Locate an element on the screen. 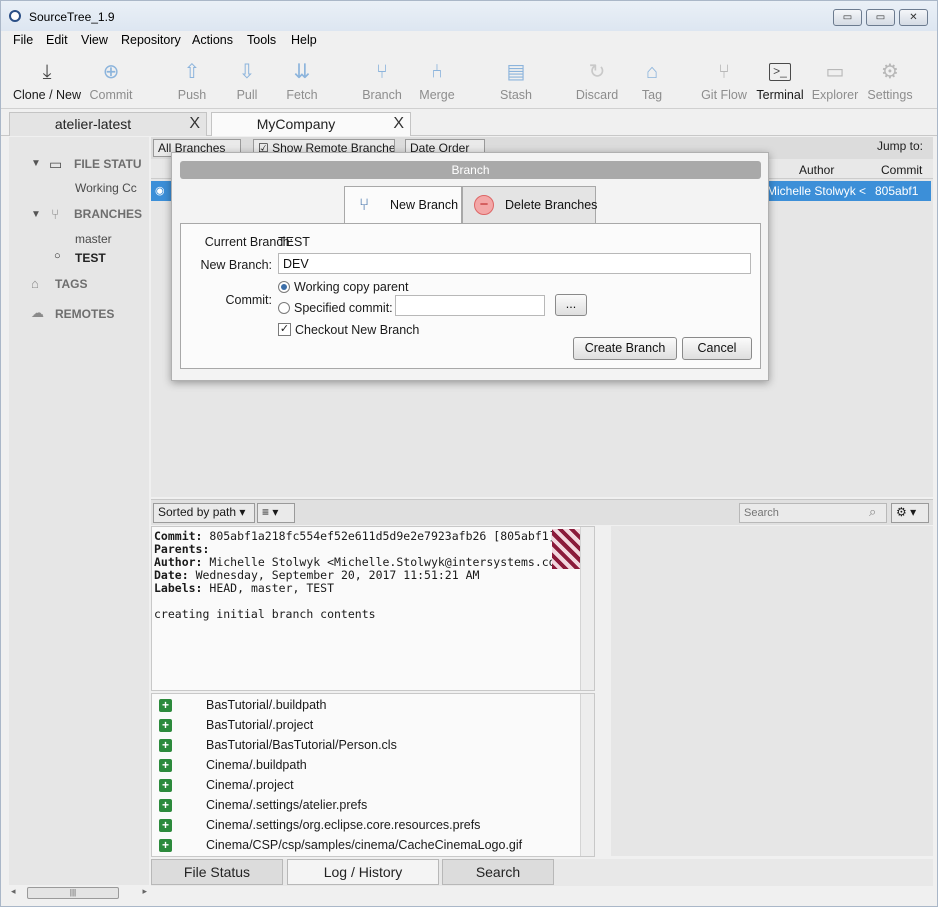  sort-select: Sorted by path ▾ is located at coordinates (204, 513).